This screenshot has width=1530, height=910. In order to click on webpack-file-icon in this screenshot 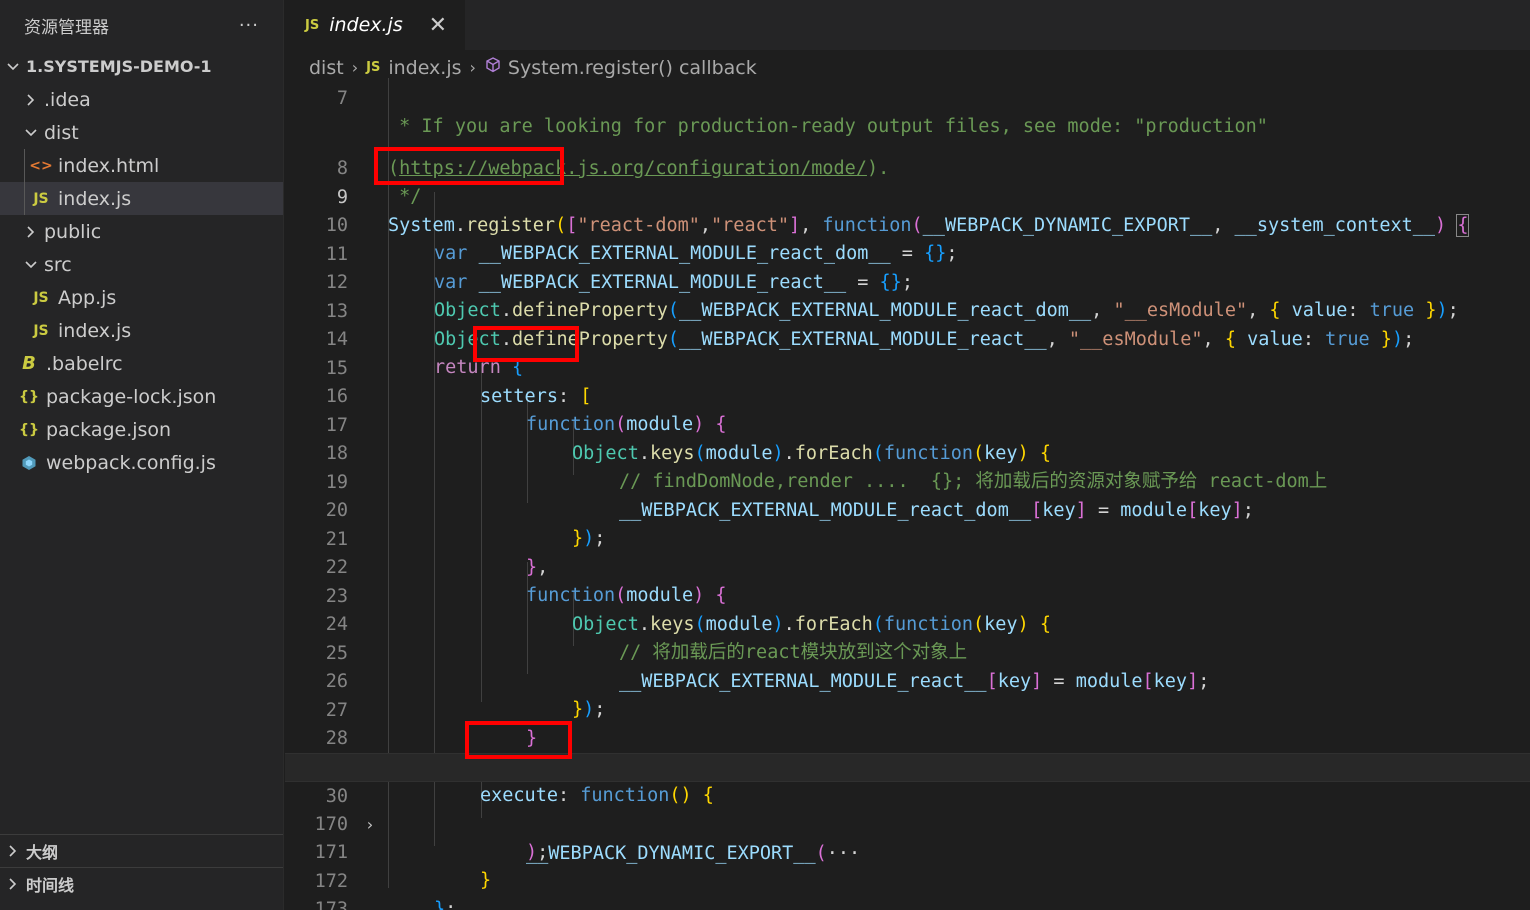, I will do `click(29, 463)`.